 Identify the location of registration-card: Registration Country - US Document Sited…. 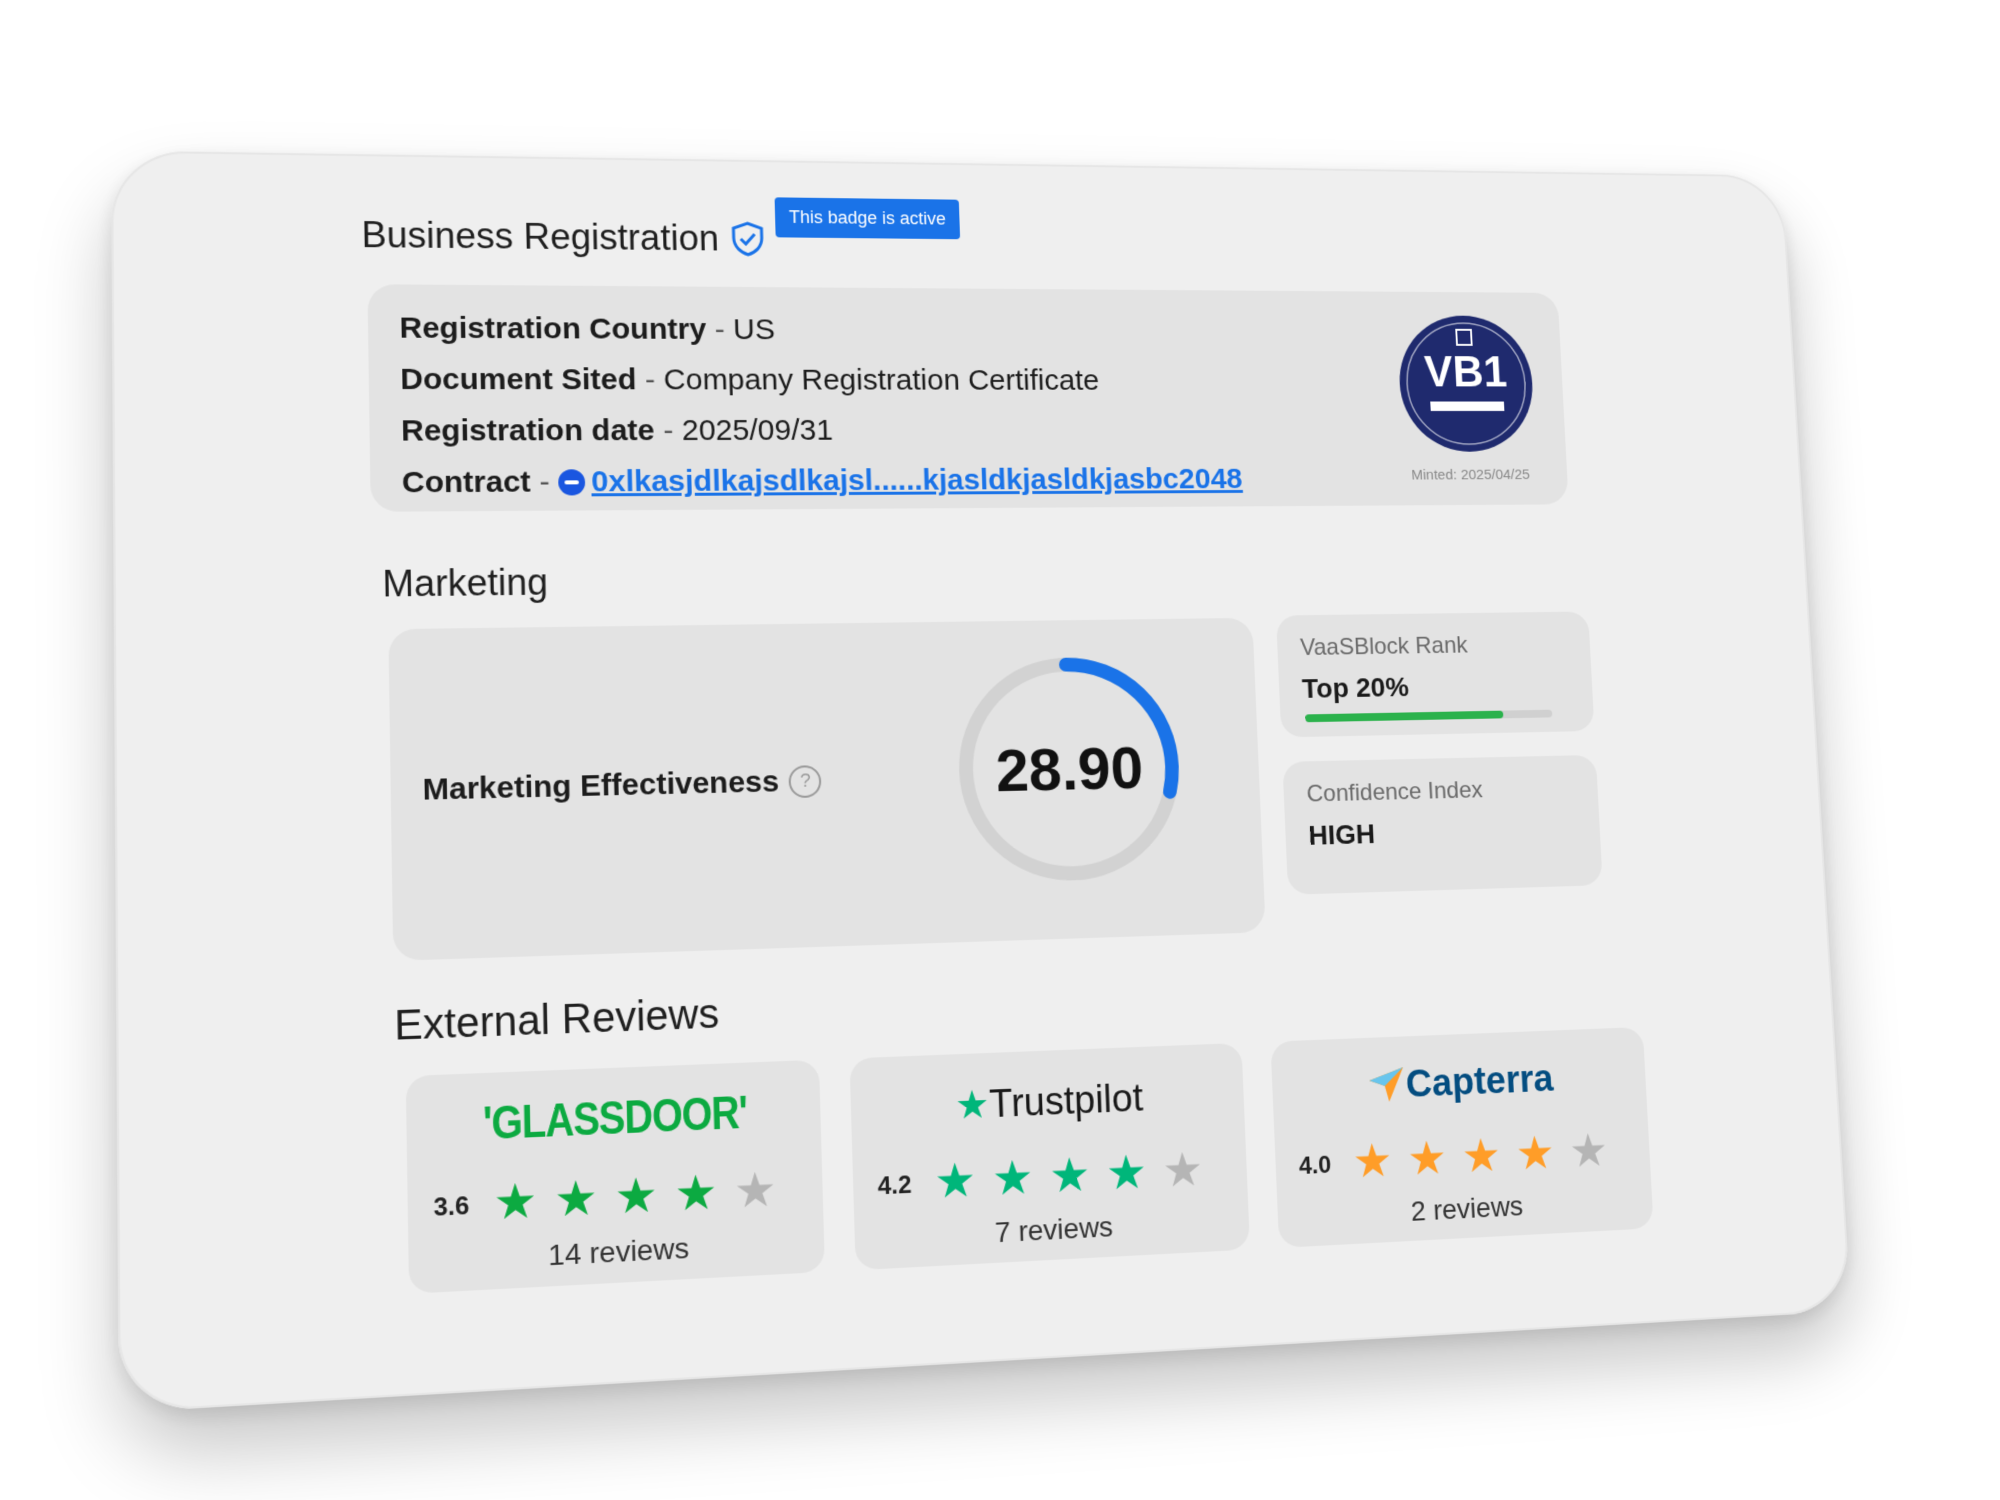
(968, 398).